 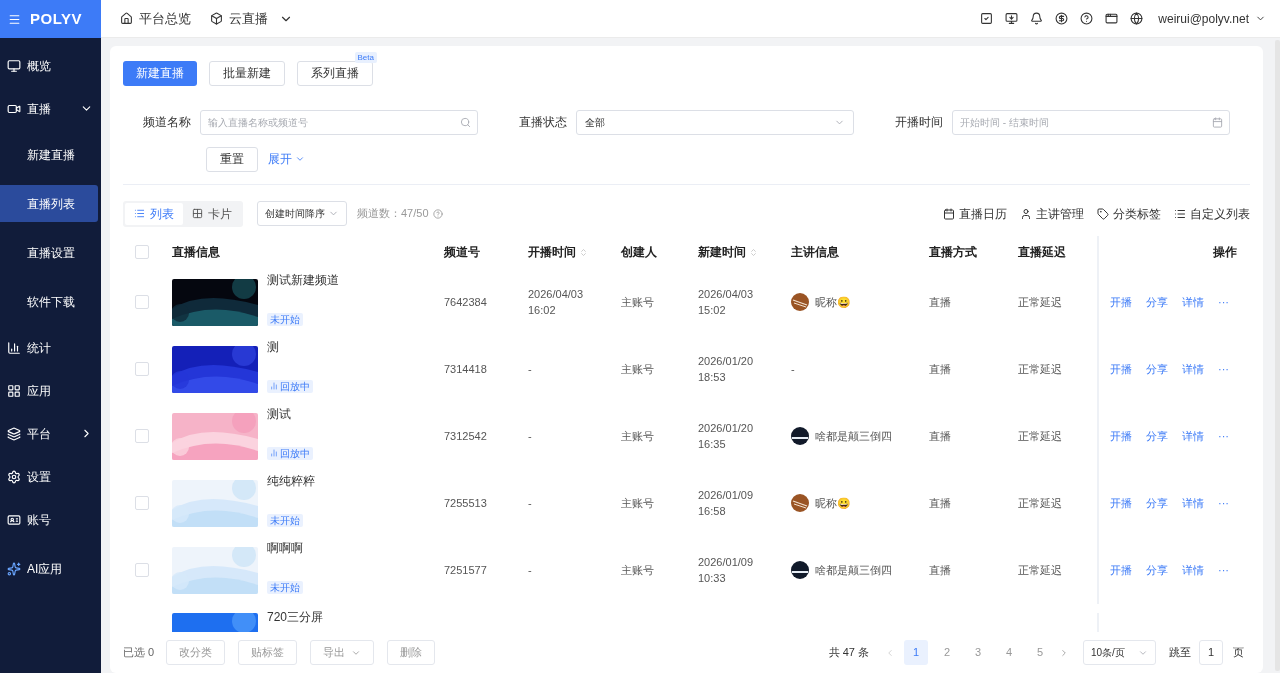 What do you see at coordinates (49, 154) in the screenshot?
I see `sidebar-subitem: 新建直播` at bounding box center [49, 154].